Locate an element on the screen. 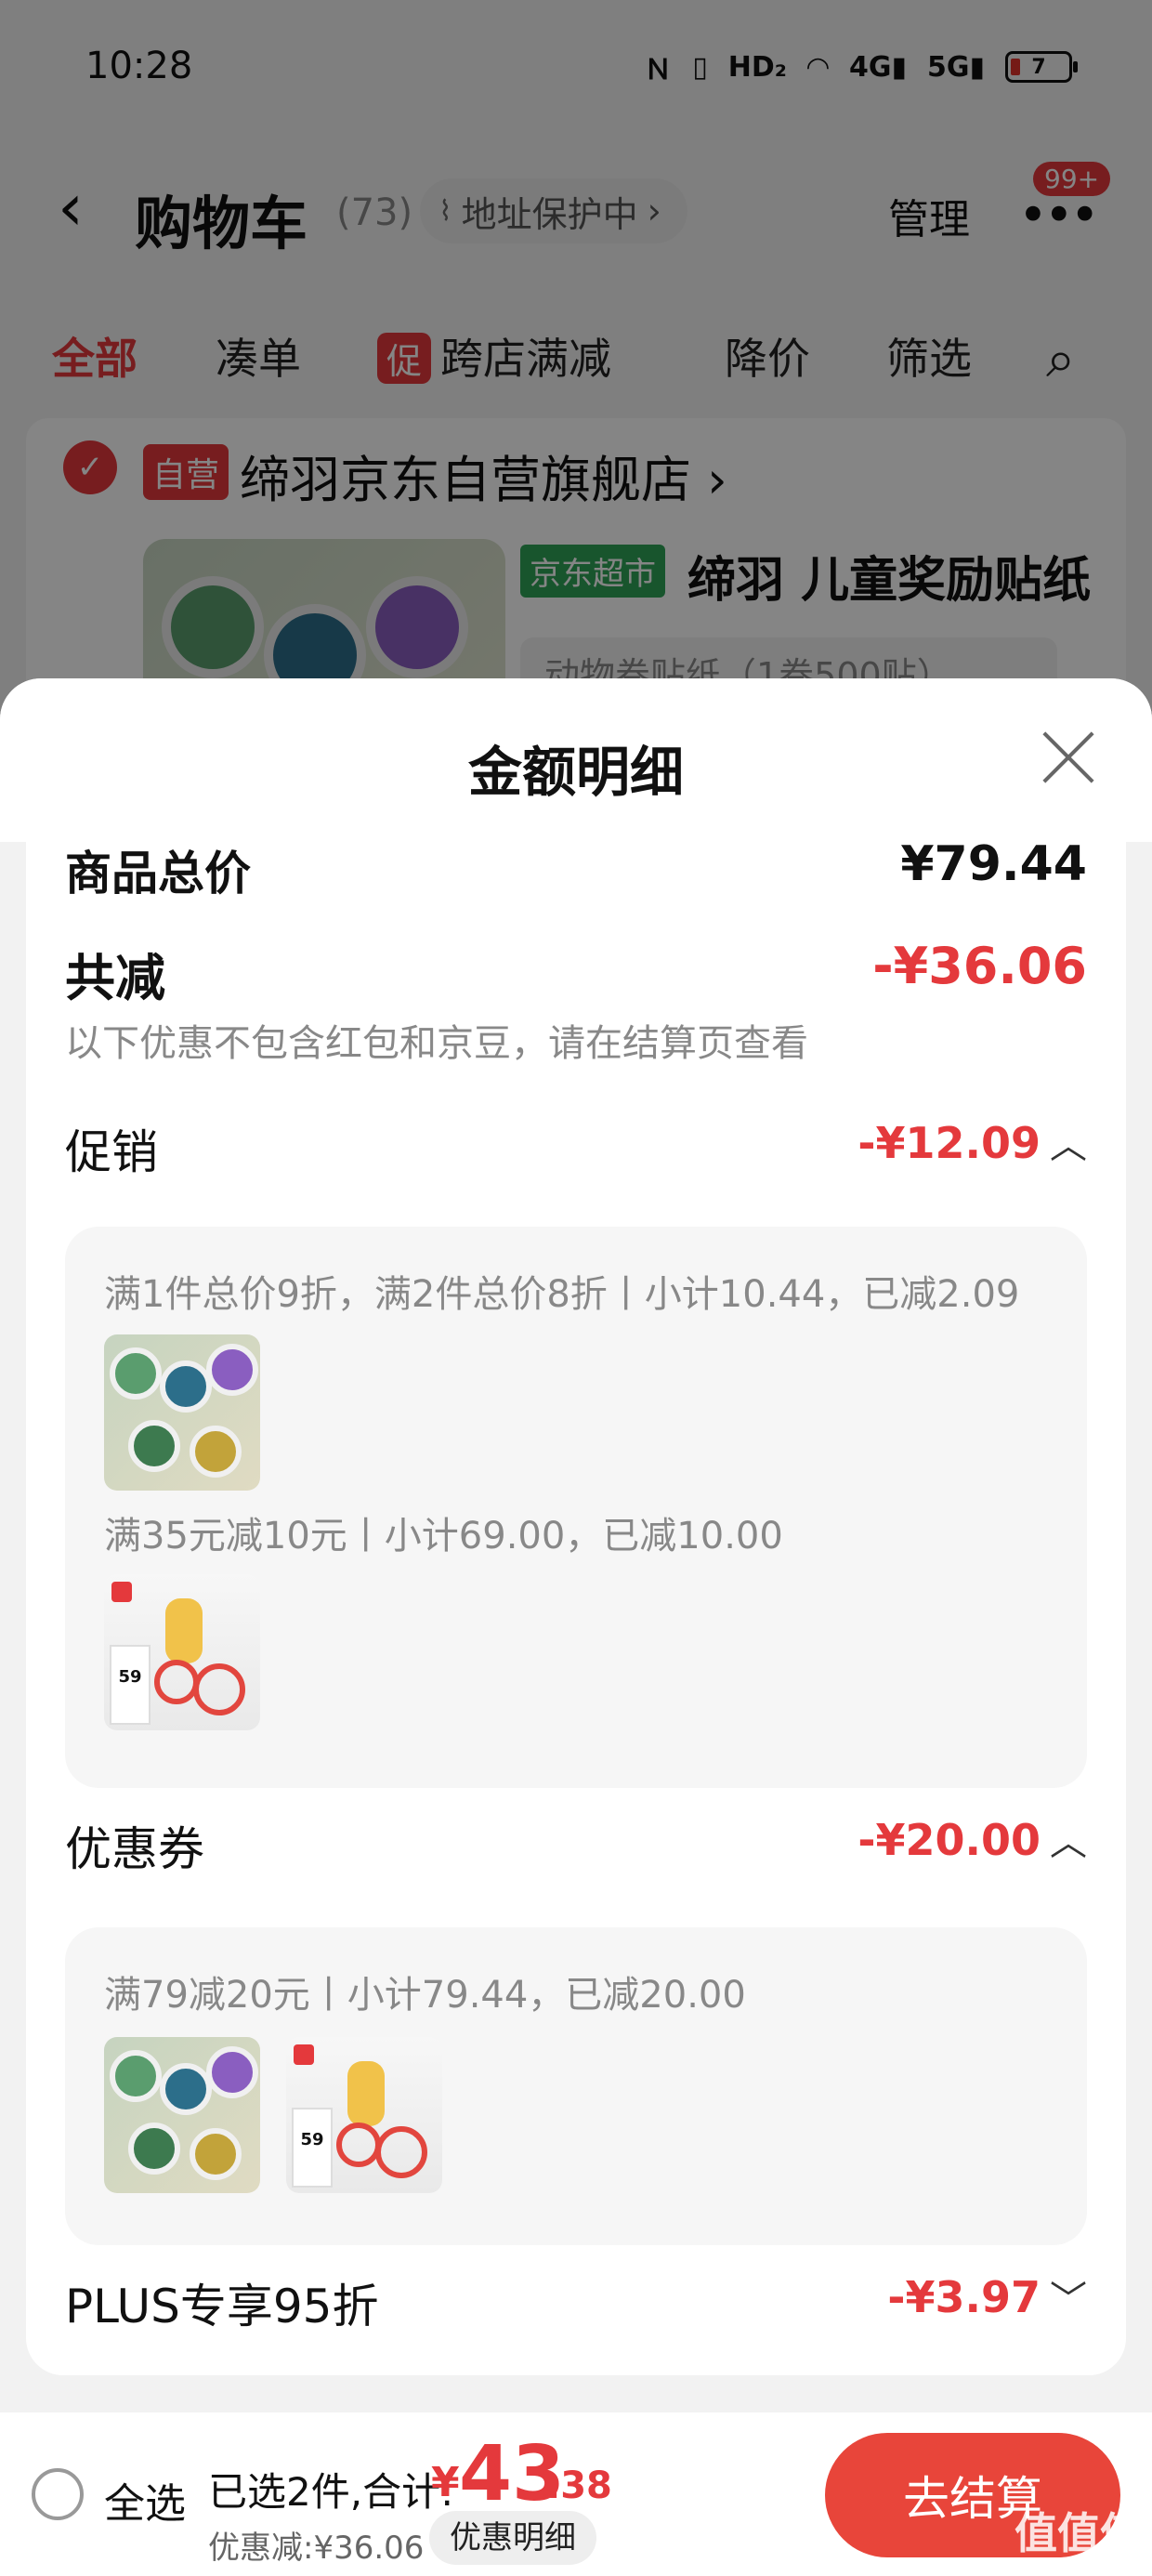 Image resolution: width=1152 pixels, height=2576 pixels. currency-symbol: ¥ is located at coordinates (445, 2482).